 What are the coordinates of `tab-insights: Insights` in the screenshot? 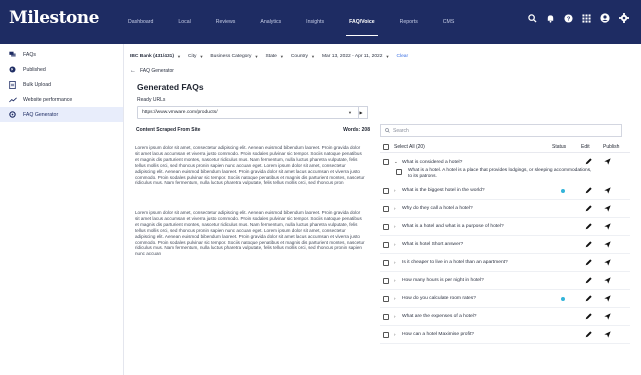 It's located at (315, 22).